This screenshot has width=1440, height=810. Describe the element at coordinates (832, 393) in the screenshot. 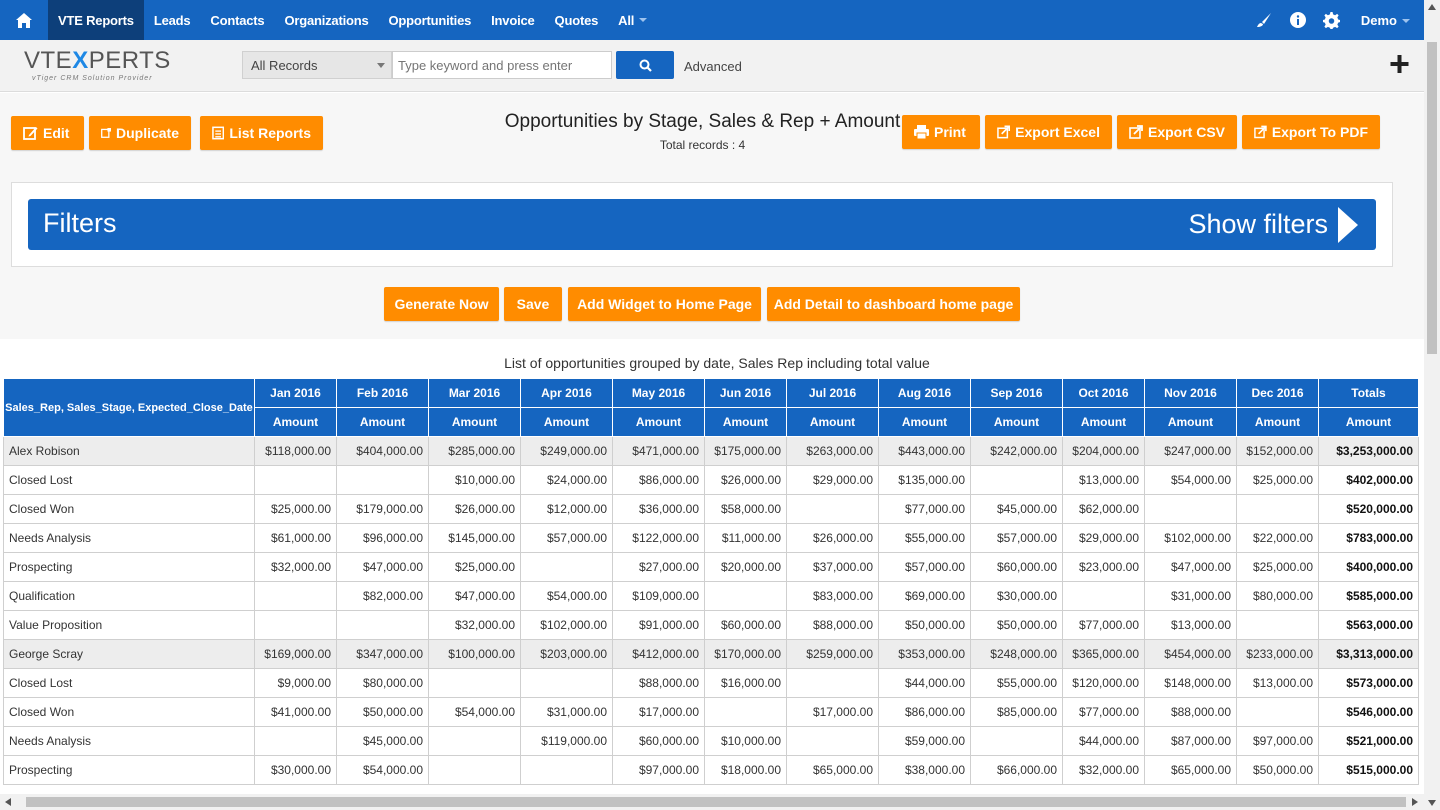

I see `column-header-month: Jul 2016` at that location.